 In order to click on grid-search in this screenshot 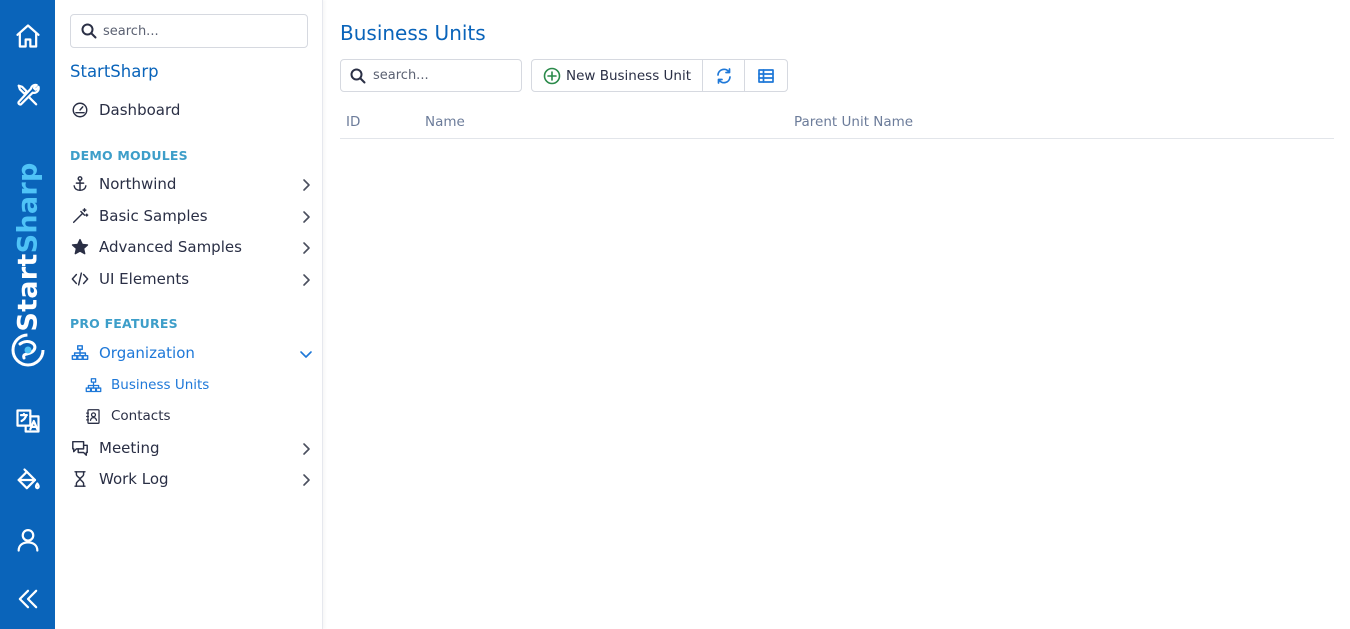, I will do `click(431, 75)`.